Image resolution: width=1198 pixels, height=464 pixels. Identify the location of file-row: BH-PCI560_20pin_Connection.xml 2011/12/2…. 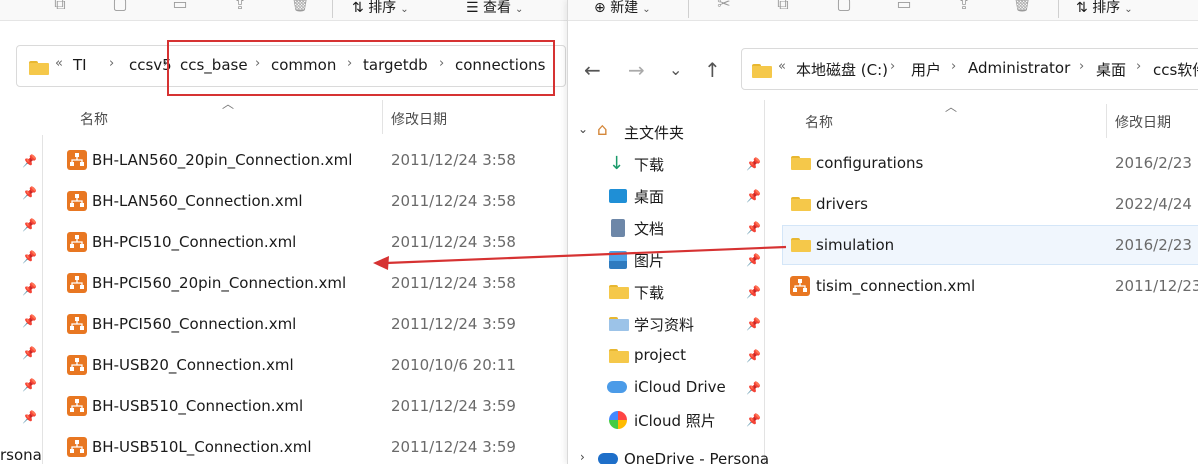
(310, 283).